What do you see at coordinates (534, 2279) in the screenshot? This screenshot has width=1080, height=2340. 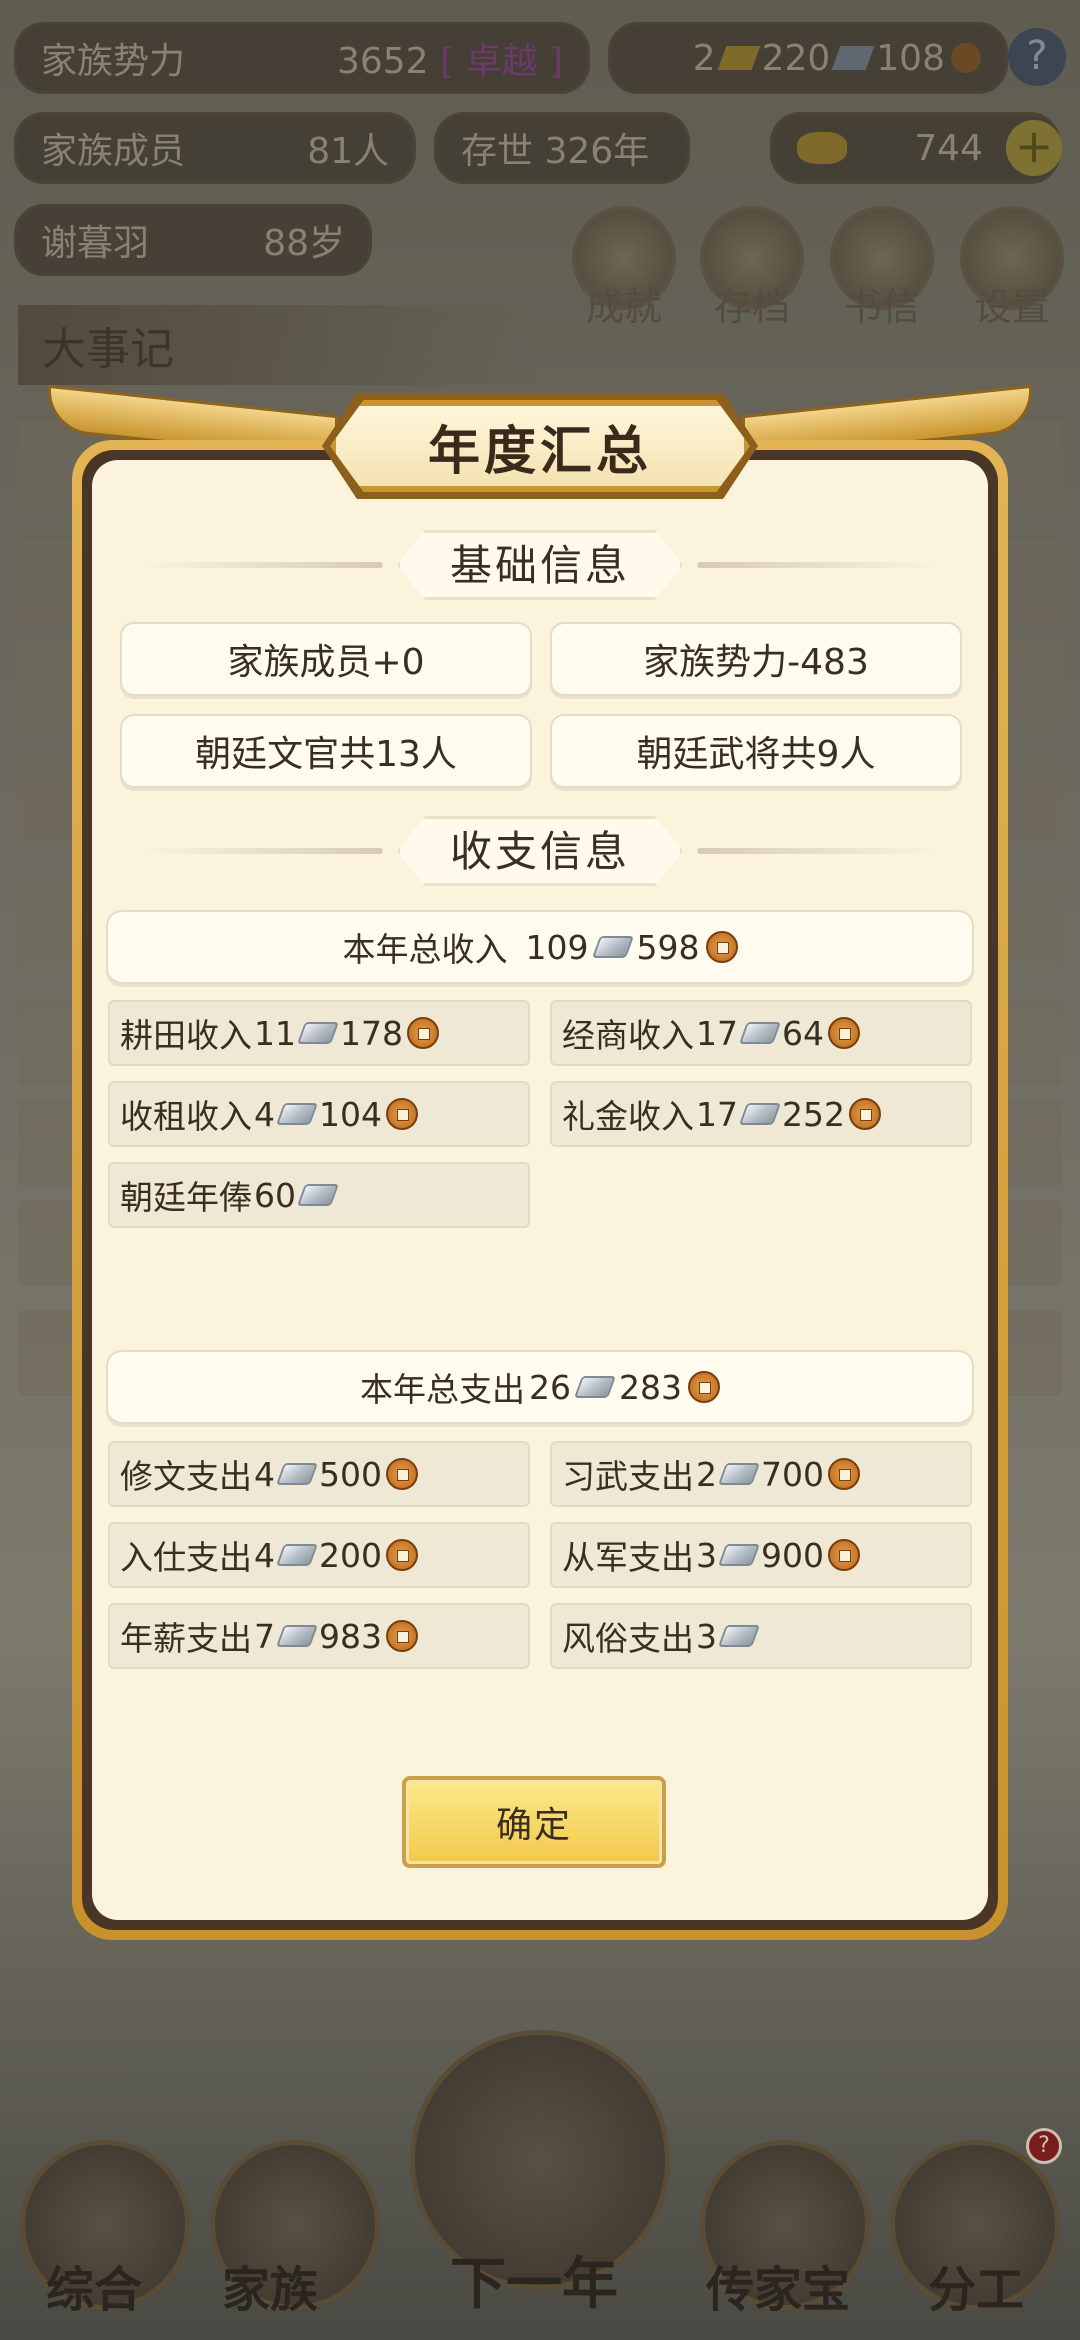 I see `nav-next-year: 下一年` at bounding box center [534, 2279].